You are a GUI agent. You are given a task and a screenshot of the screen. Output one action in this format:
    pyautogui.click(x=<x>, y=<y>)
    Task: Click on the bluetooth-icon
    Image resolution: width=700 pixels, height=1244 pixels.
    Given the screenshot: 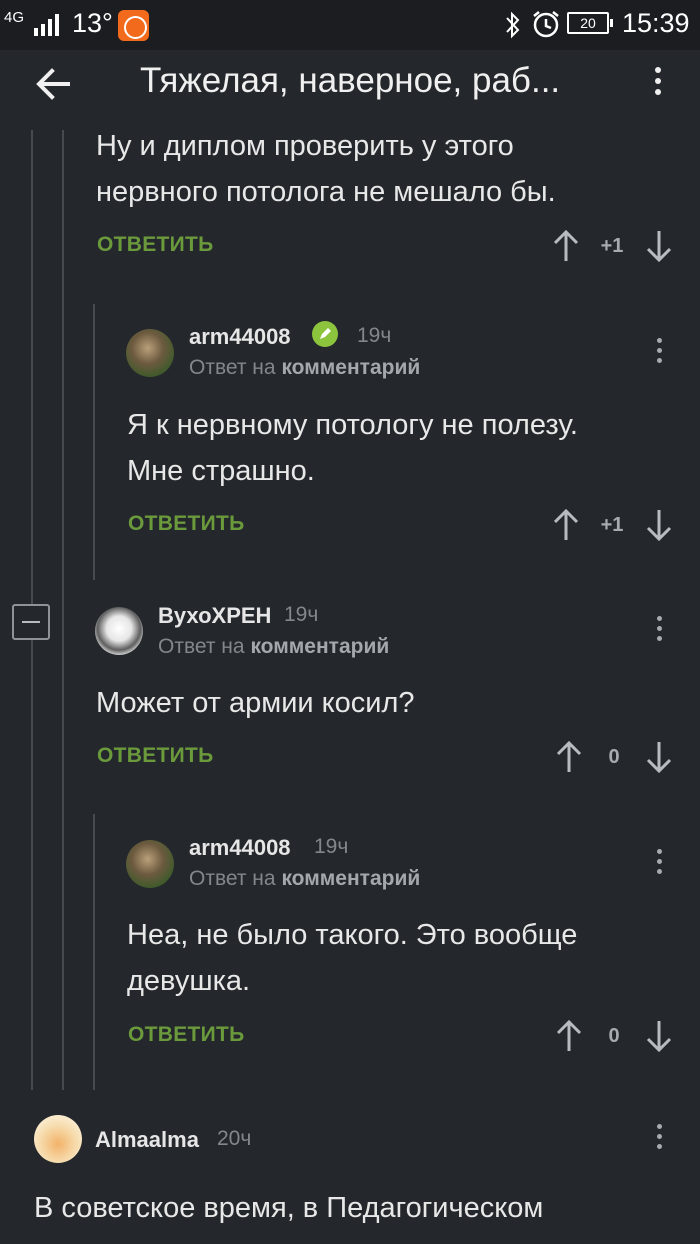 What is the action you would take?
    pyautogui.click(x=513, y=25)
    